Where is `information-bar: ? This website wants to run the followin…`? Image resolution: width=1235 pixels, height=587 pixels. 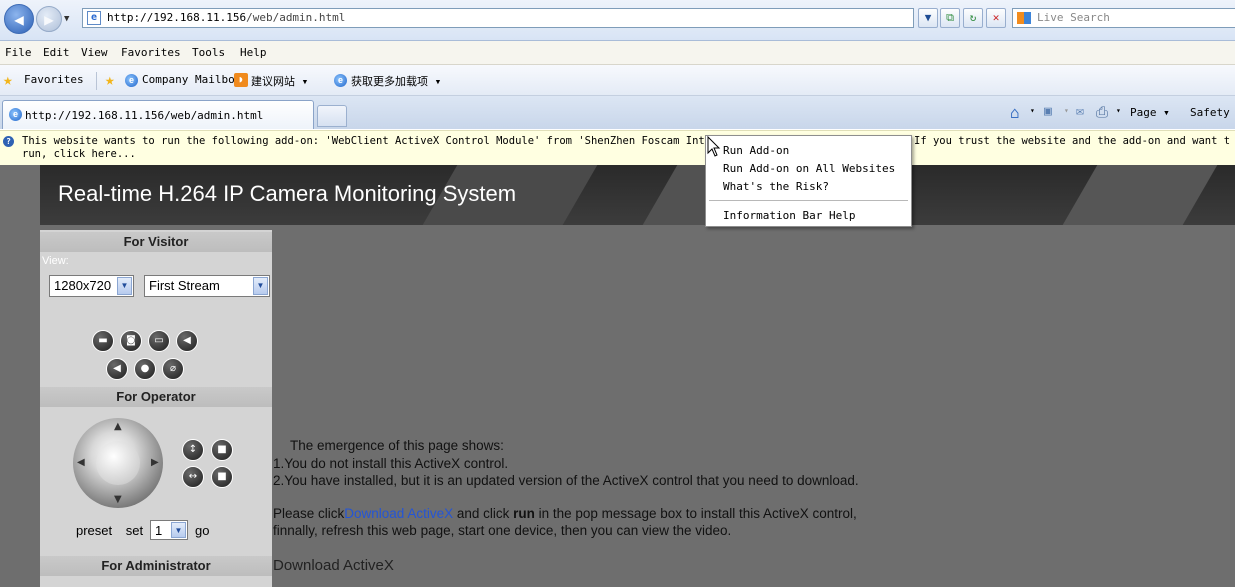
information-bar: ? This website wants to run the followin… is located at coordinates (617, 148).